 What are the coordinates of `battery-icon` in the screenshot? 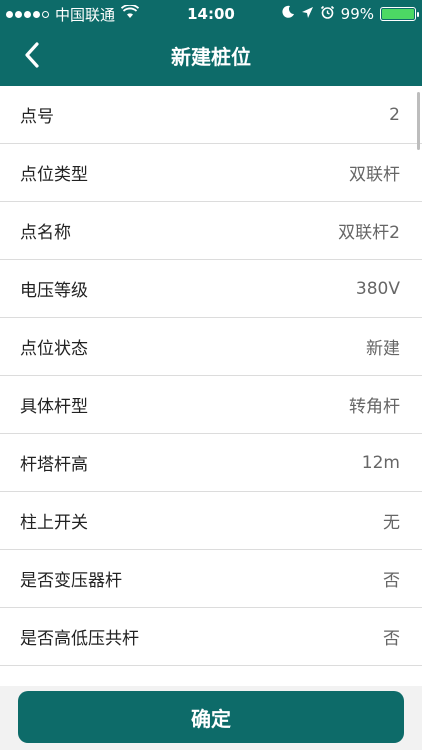 It's located at (399, 14).